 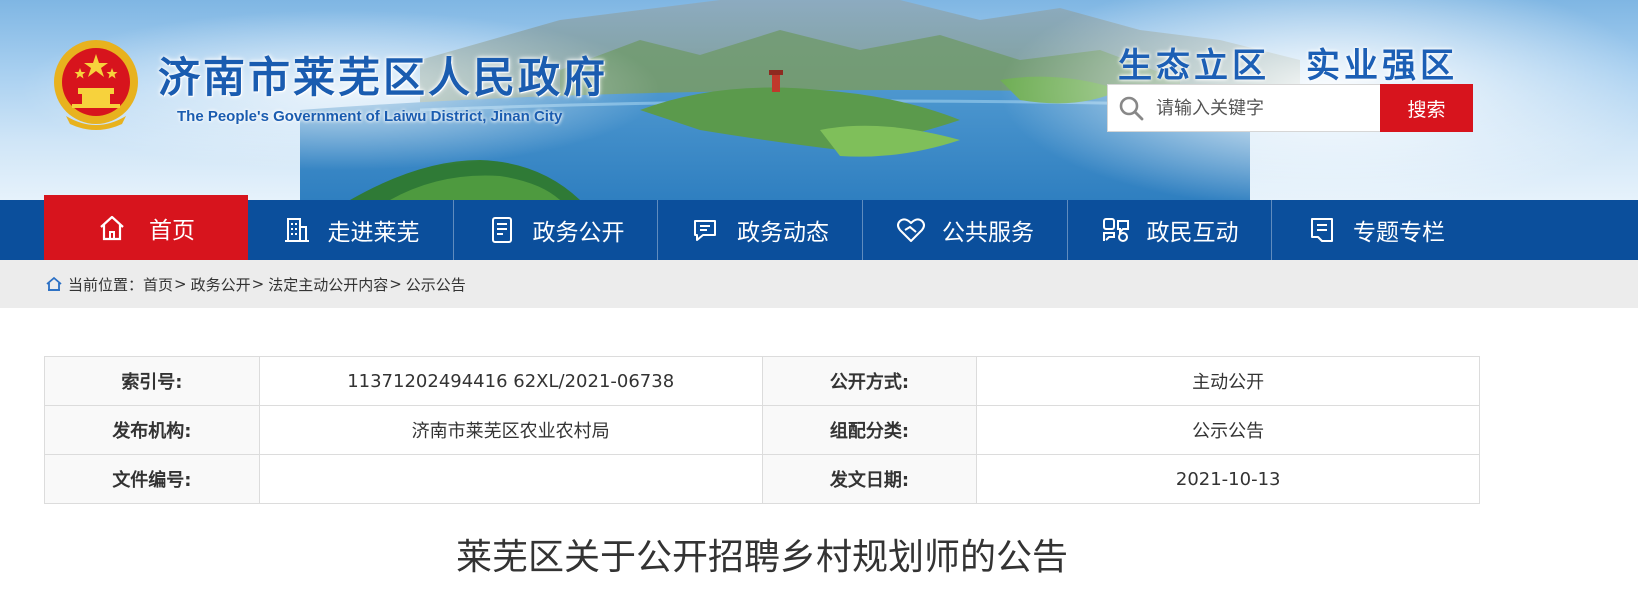 What do you see at coordinates (373, 233) in the screenshot?
I see `nav-item-label: 走进莱芜` at bounding box center [373, 233].